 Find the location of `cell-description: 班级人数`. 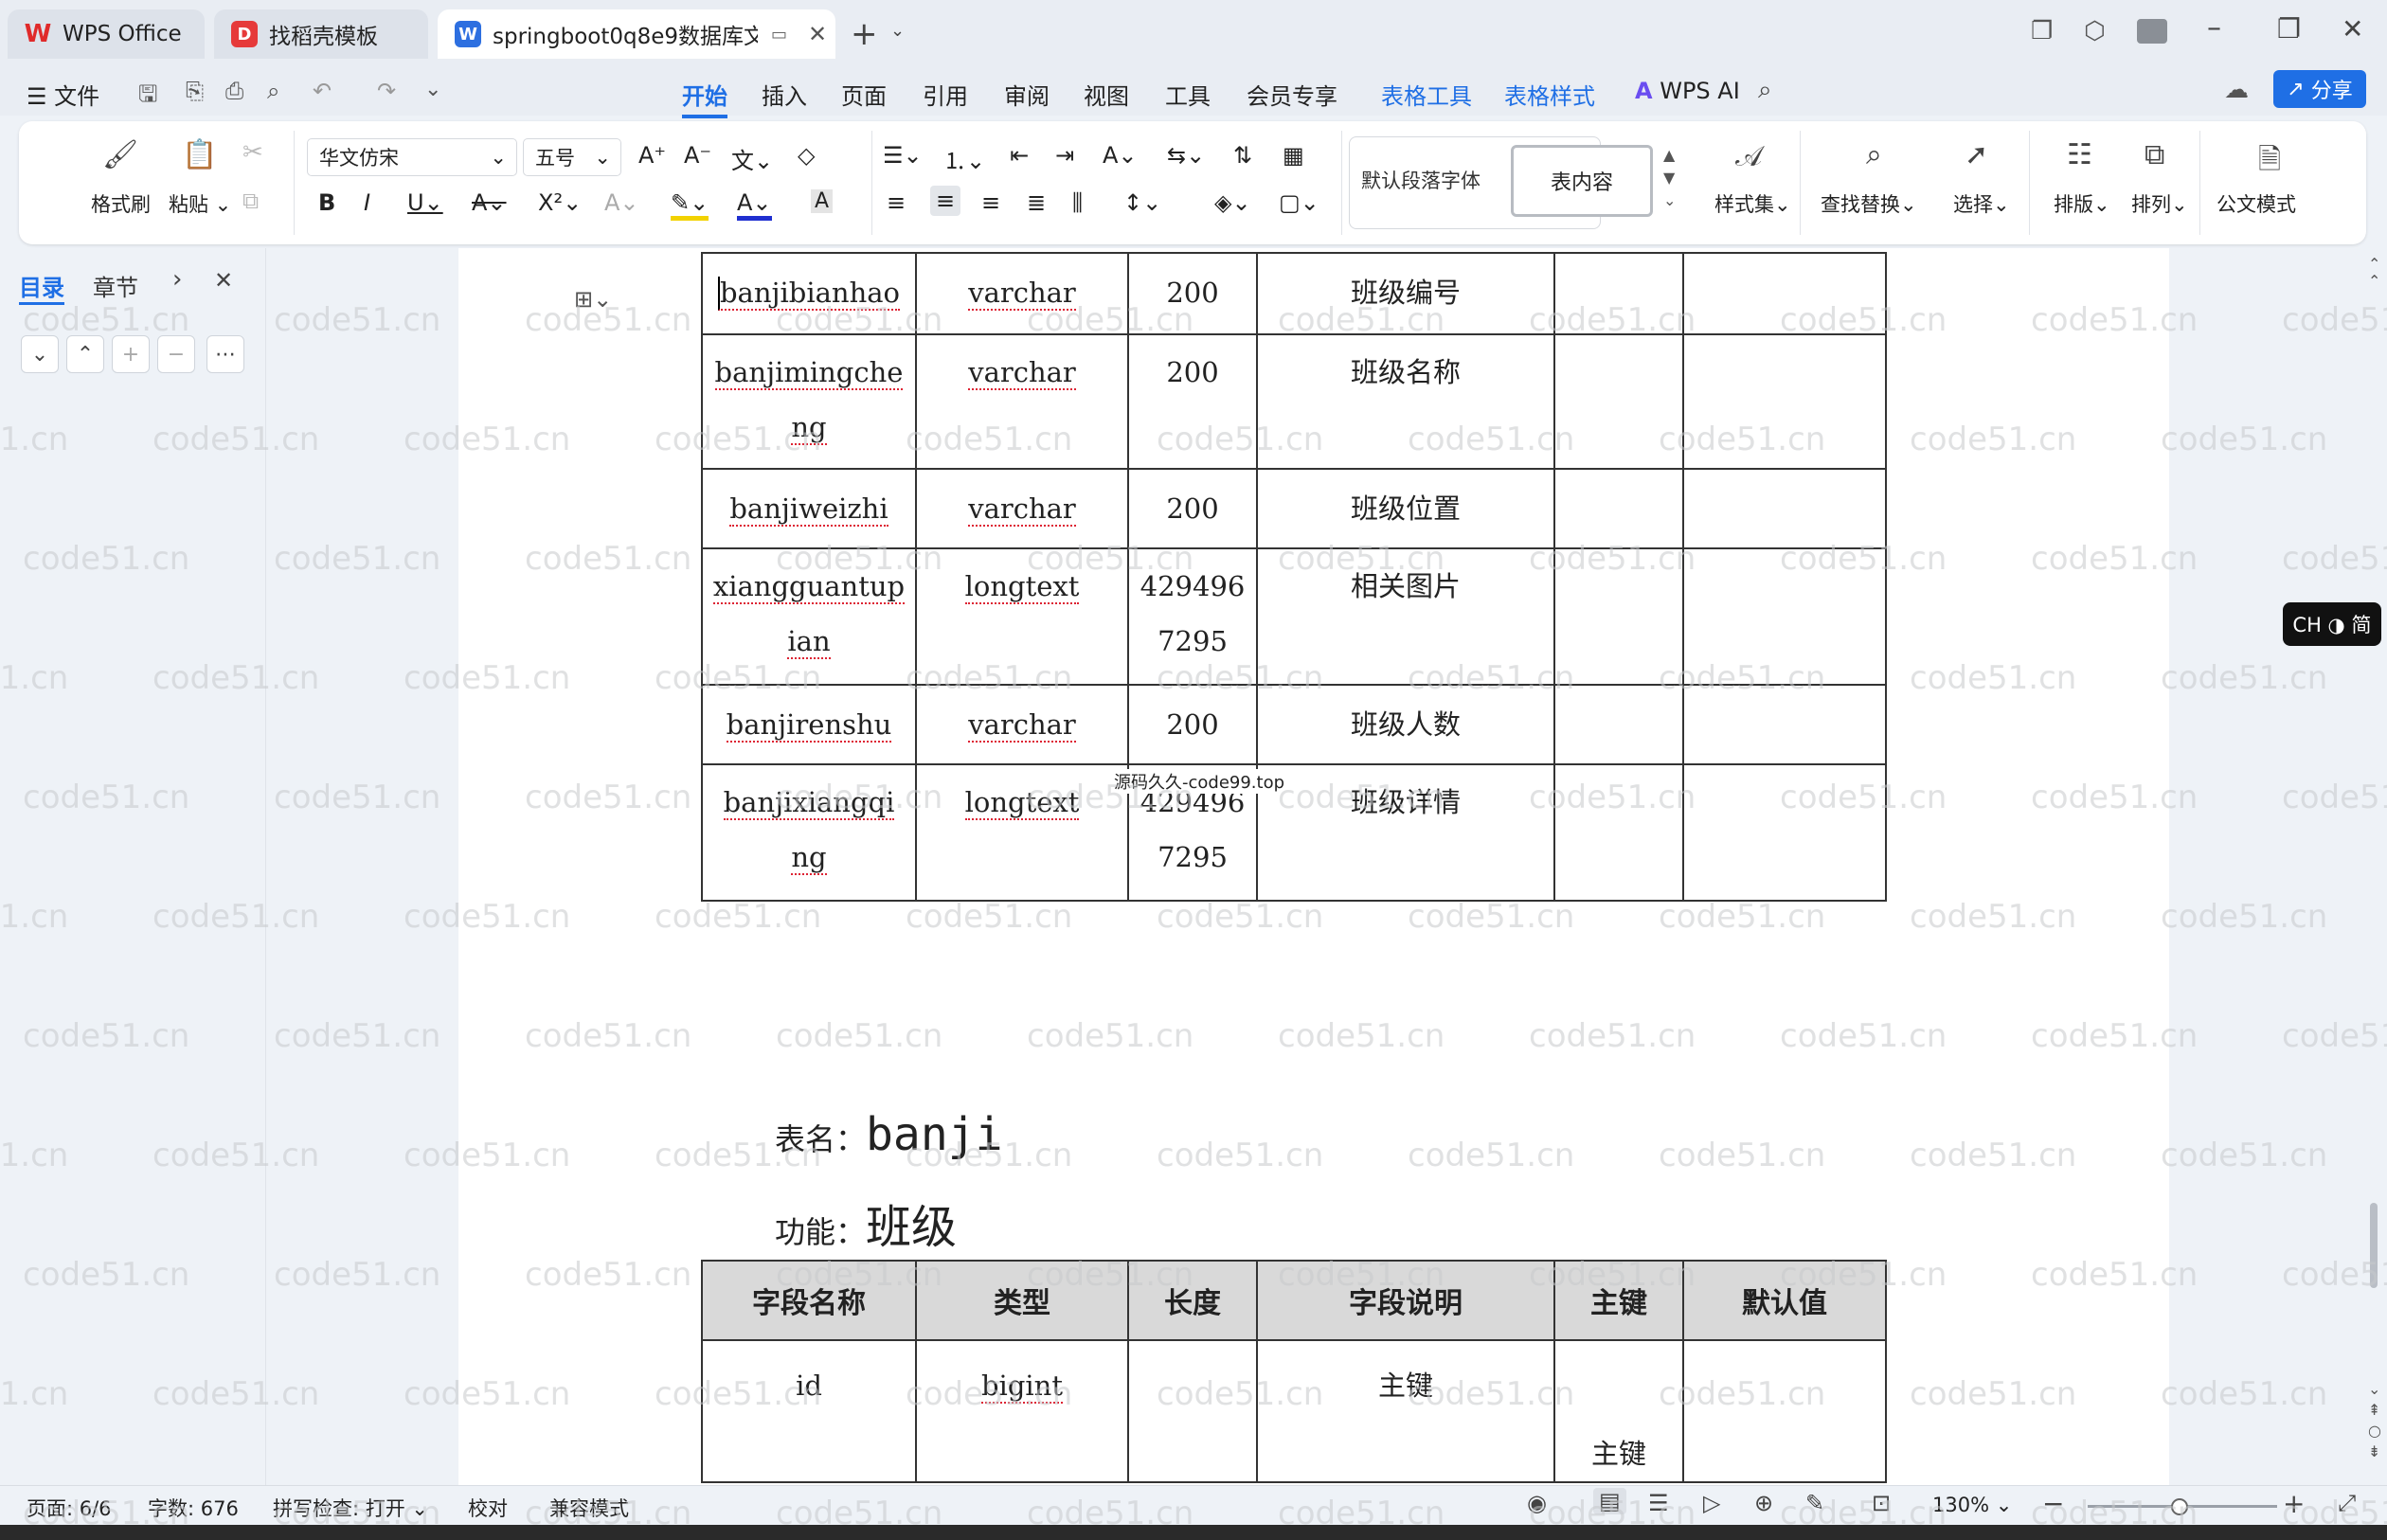

cell-description: 班级人数 is located at coordinates (1405, 724).